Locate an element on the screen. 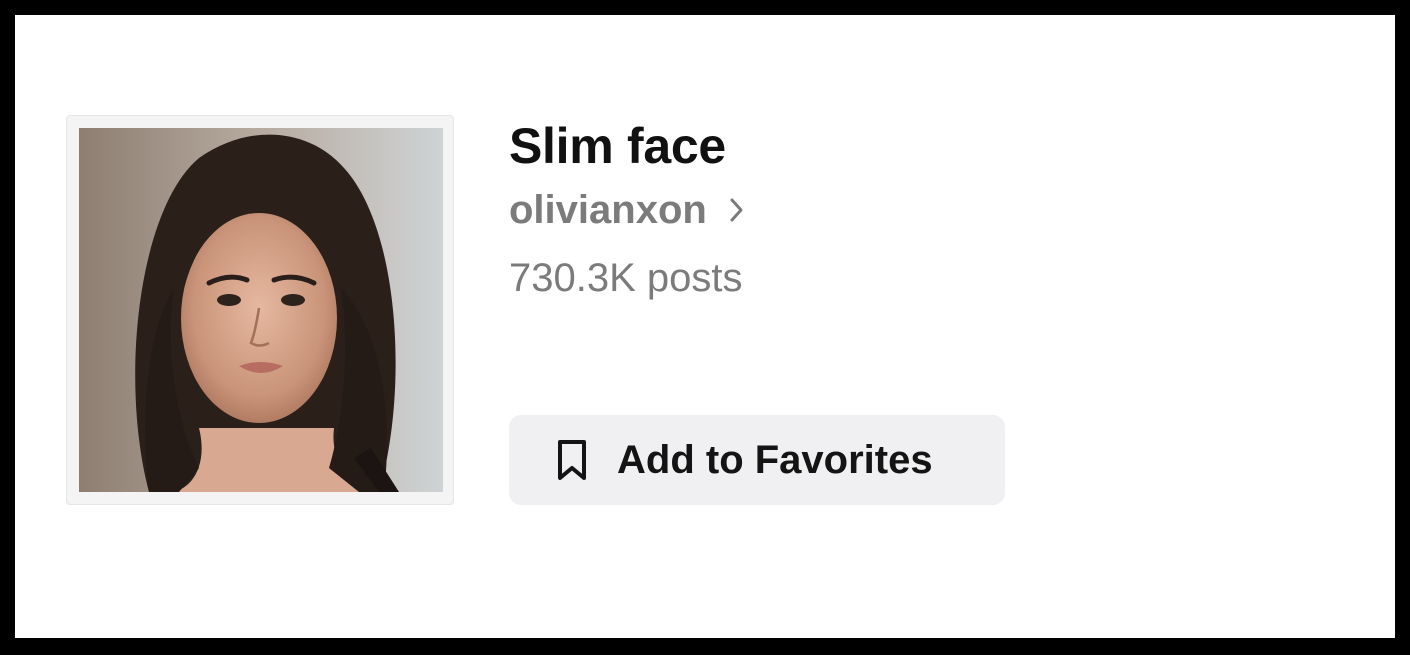  thumbnail-image is located at coordinates (261, 310).